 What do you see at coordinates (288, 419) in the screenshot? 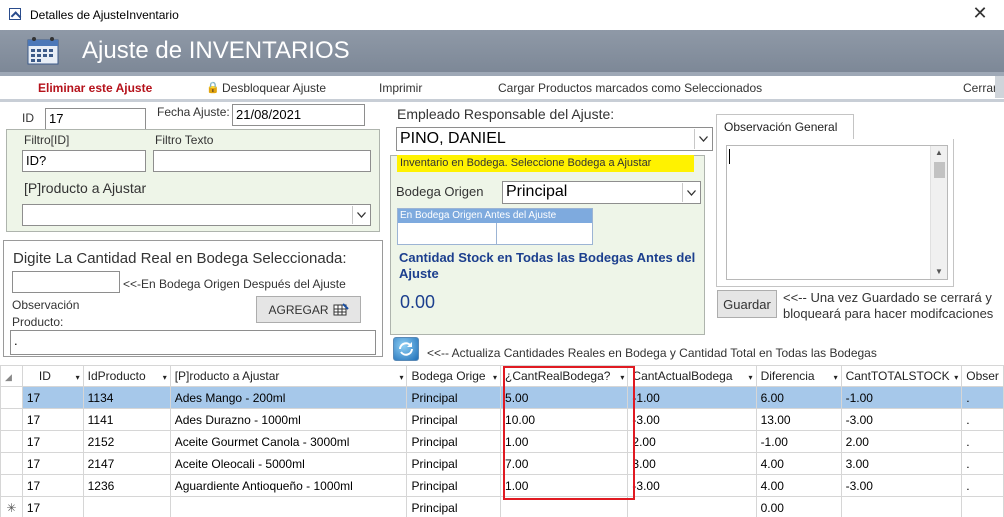
I see `cell-col-producto: Ades Durazno - 1000ml` at bounding box center [288, 419].